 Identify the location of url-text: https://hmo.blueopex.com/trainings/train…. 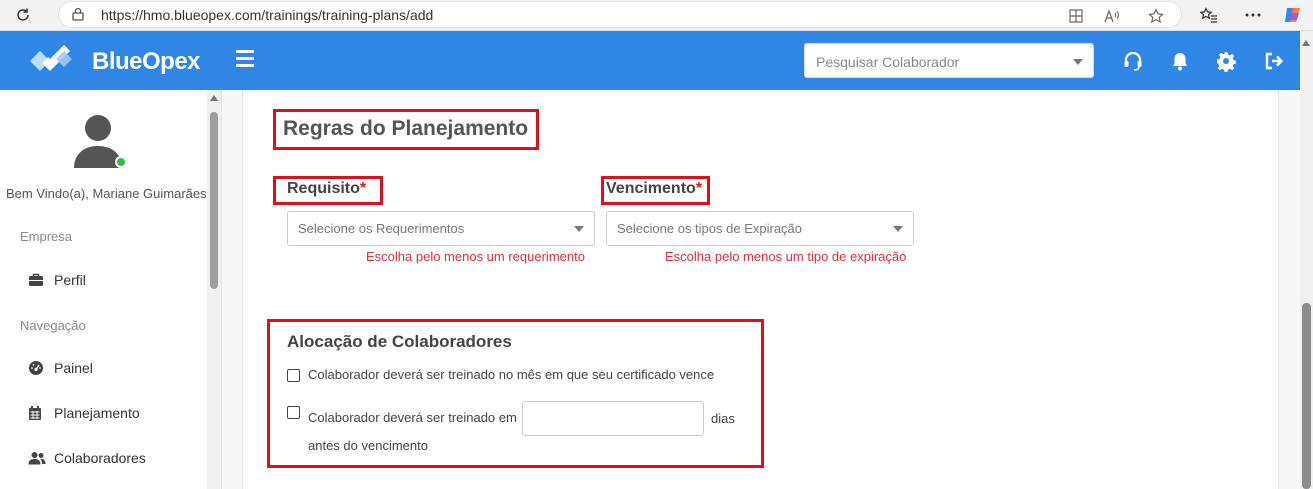
(267, 15).